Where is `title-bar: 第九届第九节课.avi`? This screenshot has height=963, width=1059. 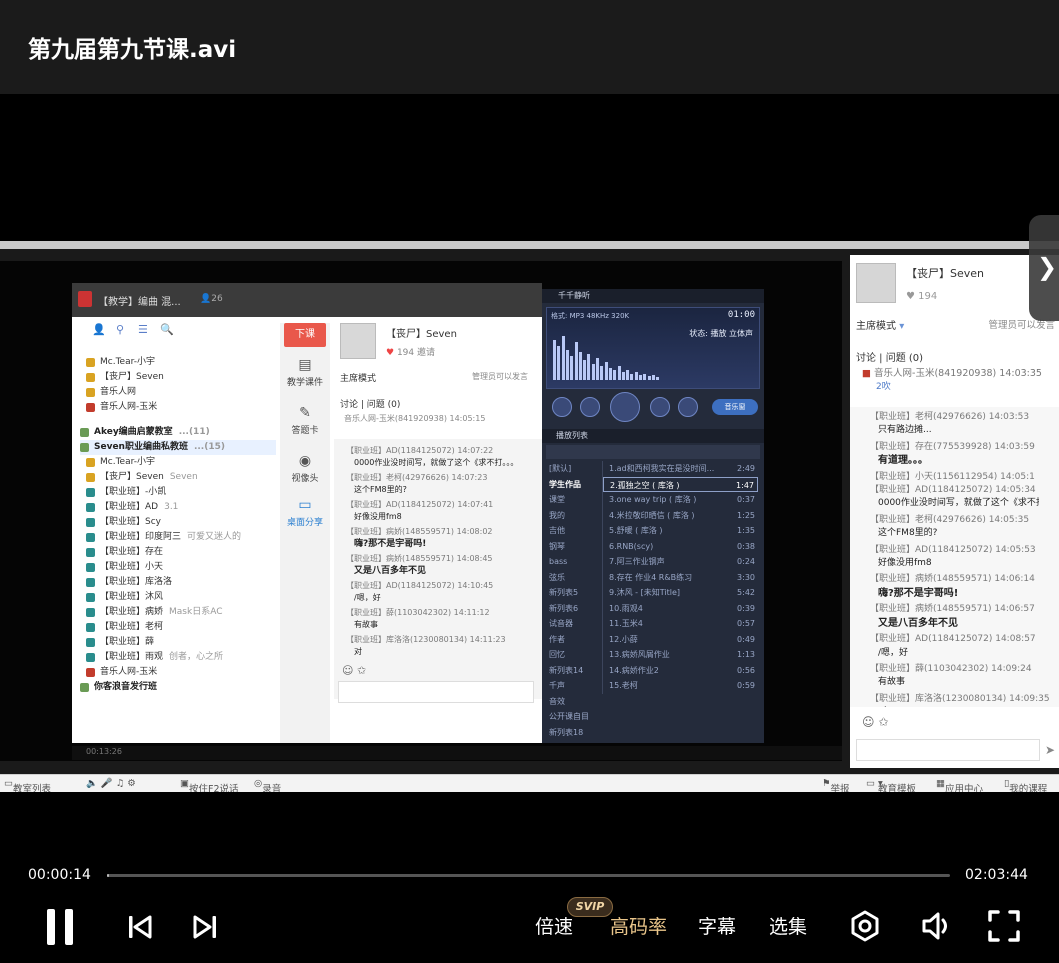
title-bar: 第九届第九节课.avi is located at coordinates (529, 47).